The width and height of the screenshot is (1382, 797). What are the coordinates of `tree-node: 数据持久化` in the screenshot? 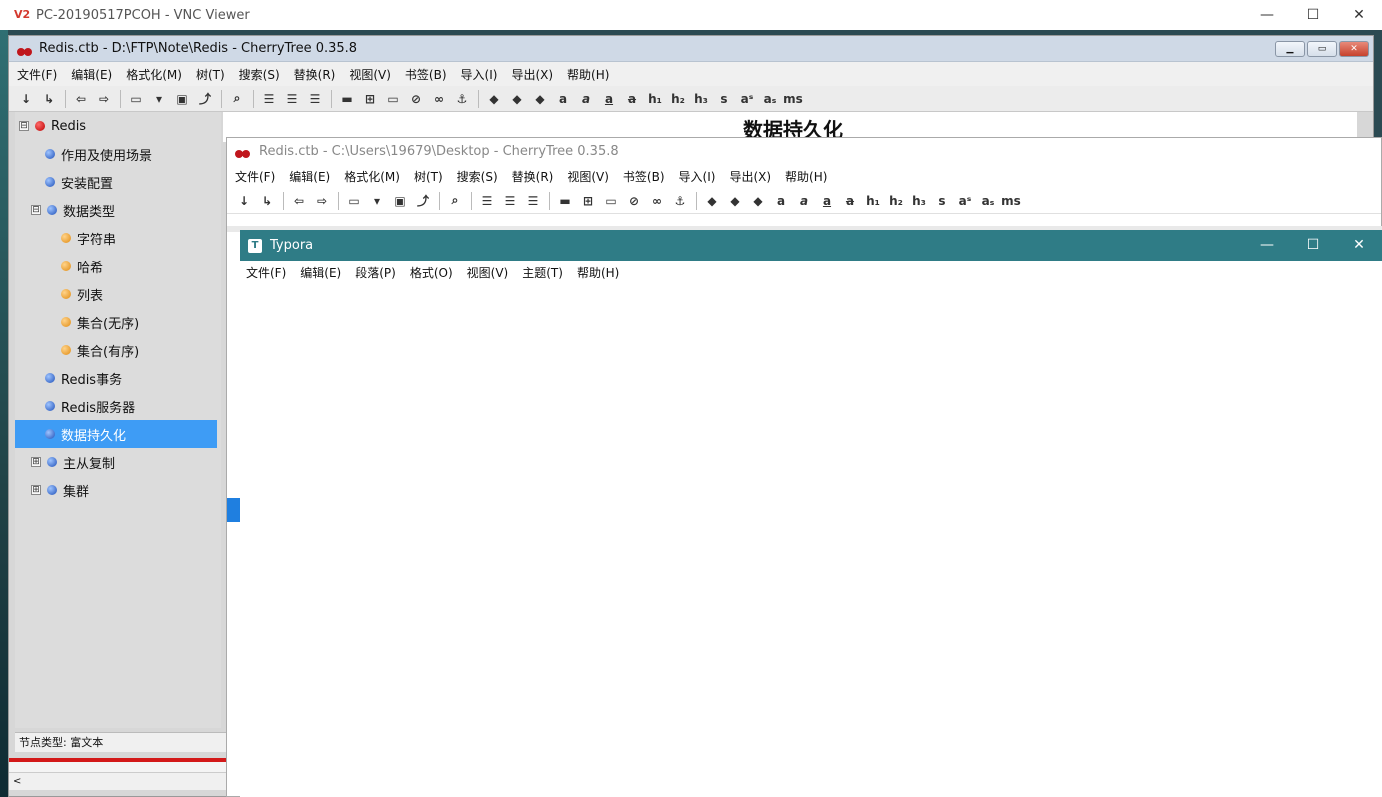 It's located at (116, 434).